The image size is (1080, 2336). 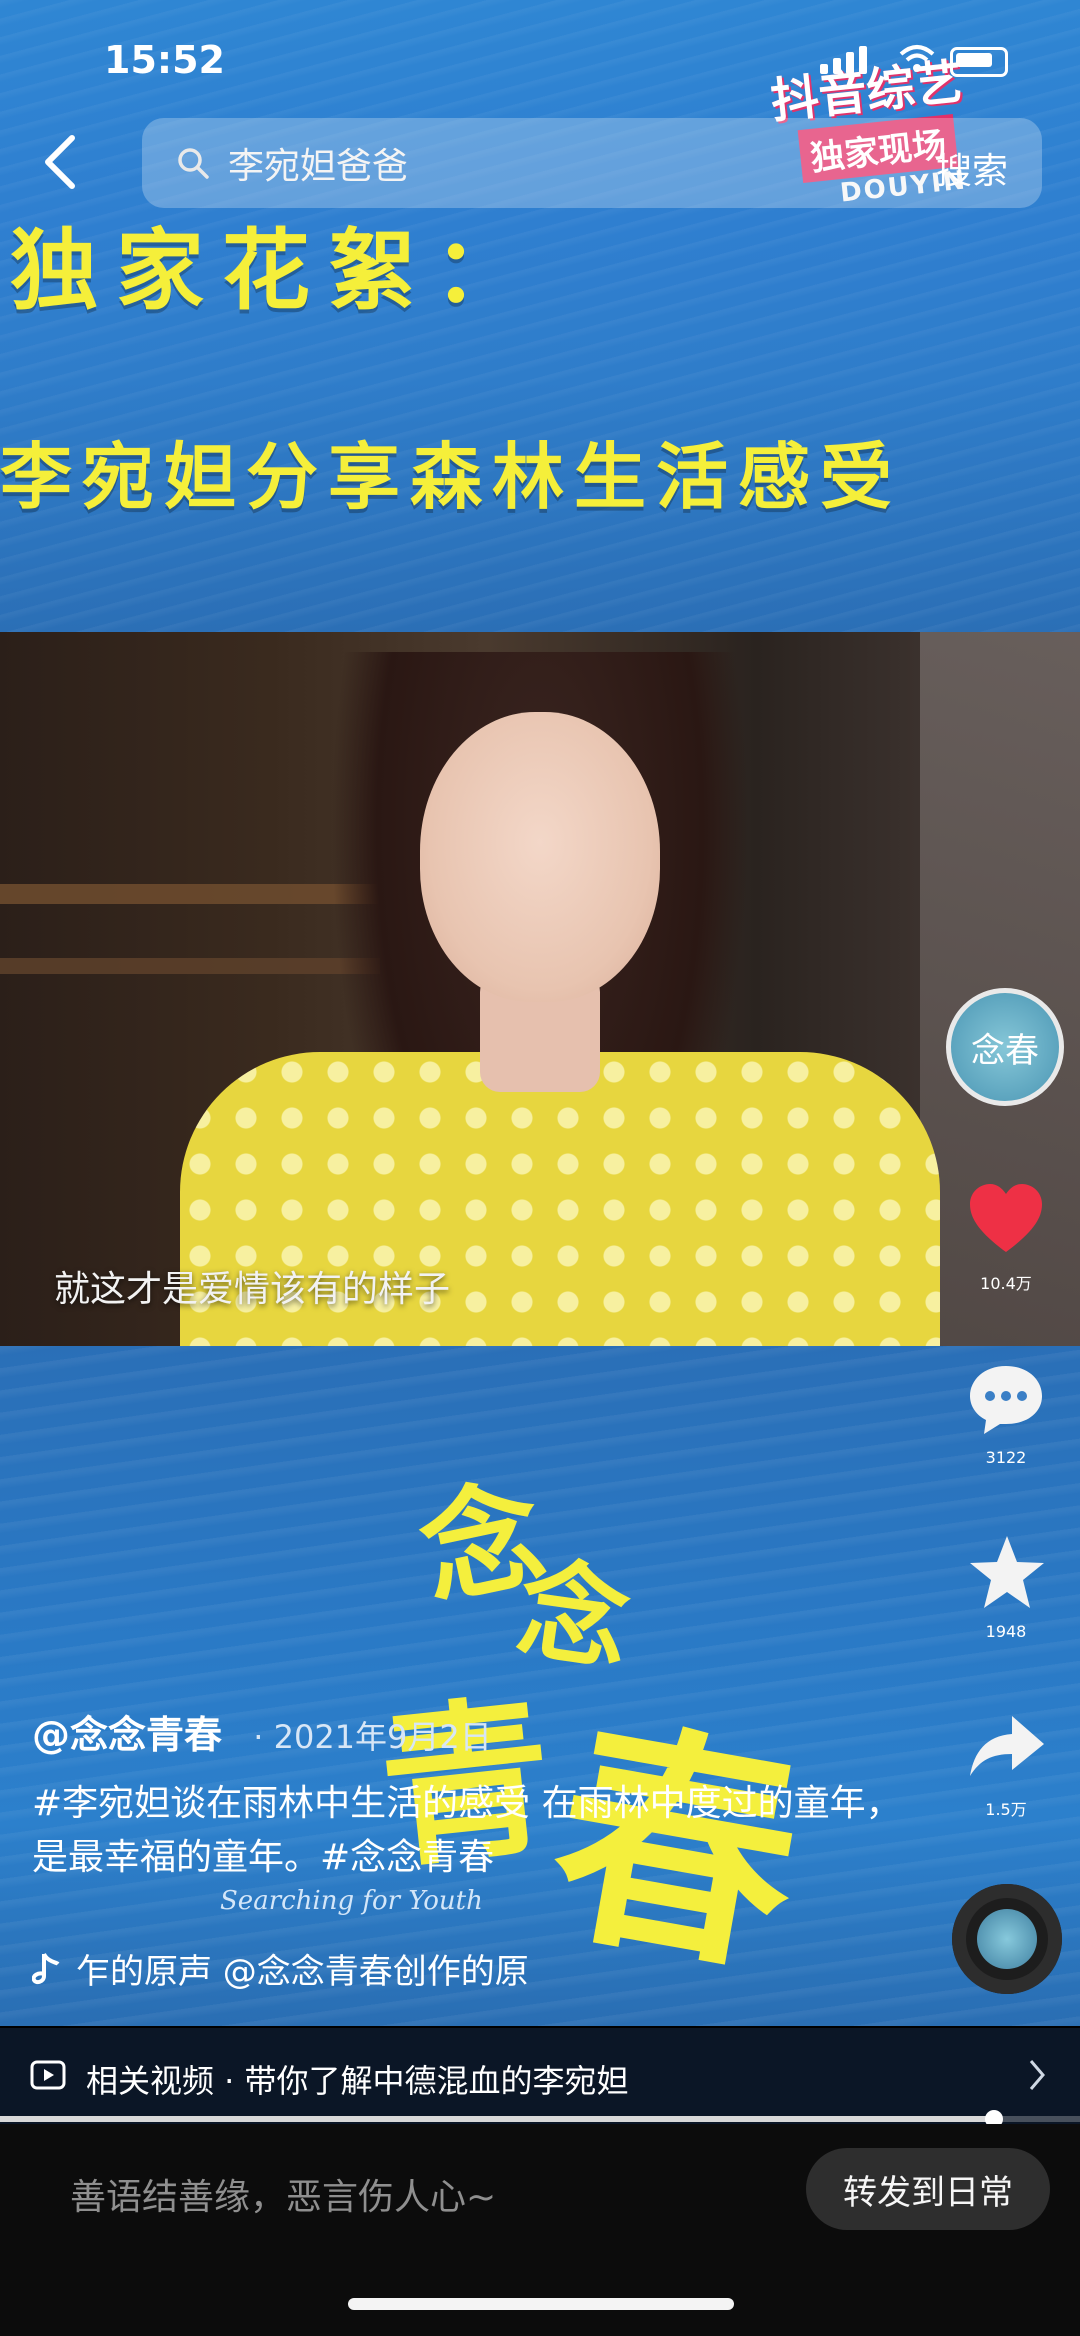 What do you see at coordinates (1005, 1047) in the screenshot?
I see `author-avatar: 念春` at bounding box center [1005, 1047].